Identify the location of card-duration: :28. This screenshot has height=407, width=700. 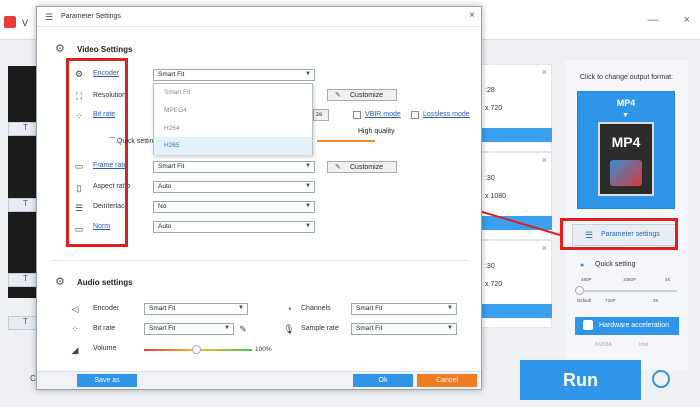
(490, 90).